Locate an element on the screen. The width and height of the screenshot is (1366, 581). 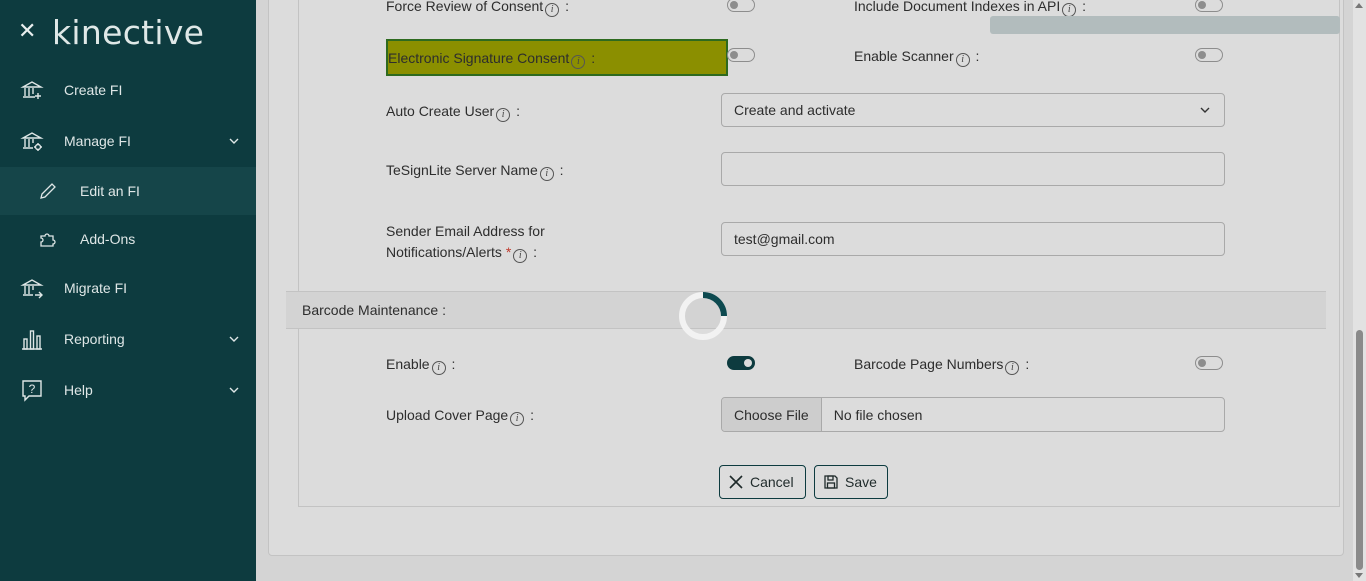
sidebar-item-manage-fi: Manage FI is located at coordinates (128, 141).